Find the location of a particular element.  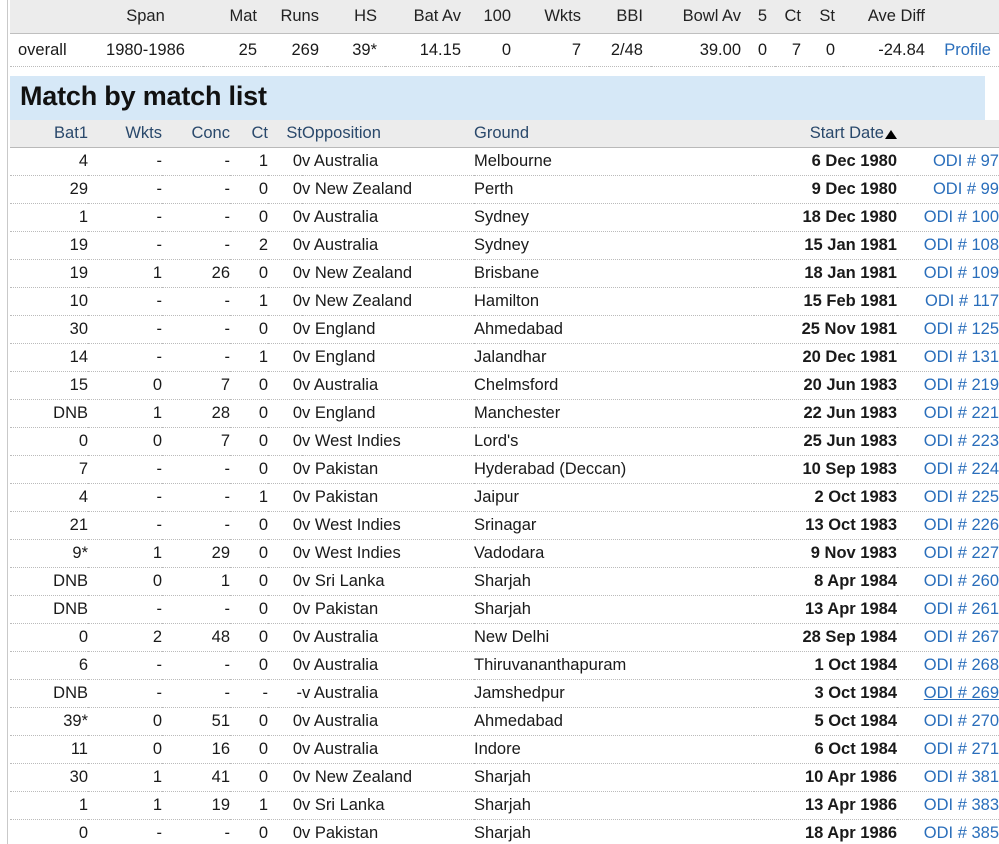

cell-start-date: 20 Dec 1981 is located at coordinates (825, 357).